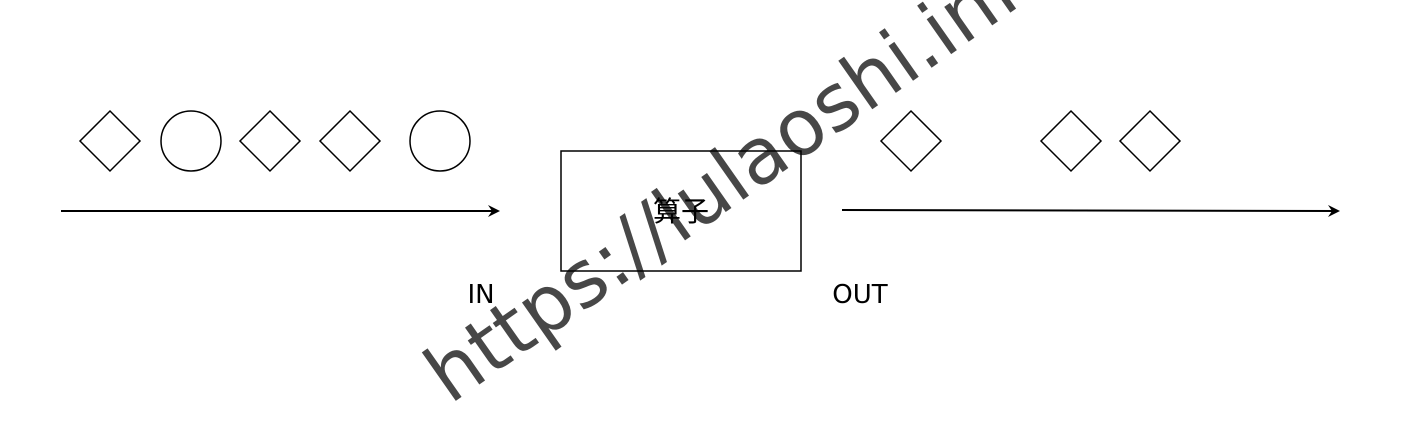 This screenshot has height=422, width=1418. What do you see at coordinates (1090, 210) in the screenshot?
I see `output-arrow` at bounding box center [1090, 210].